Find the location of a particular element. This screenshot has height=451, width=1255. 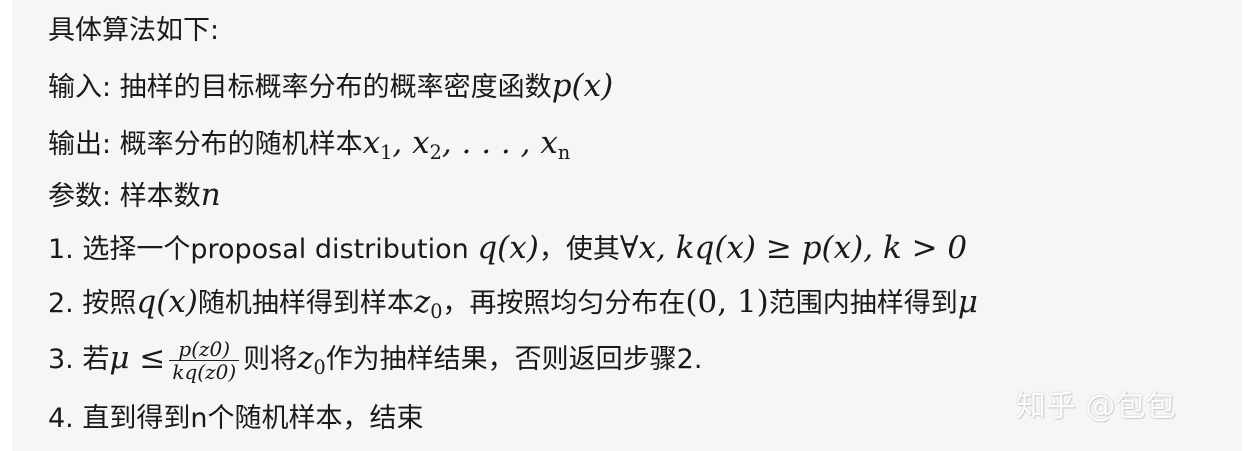

fraction-denominator: kq(z0) is located at coordinates (204, 372).